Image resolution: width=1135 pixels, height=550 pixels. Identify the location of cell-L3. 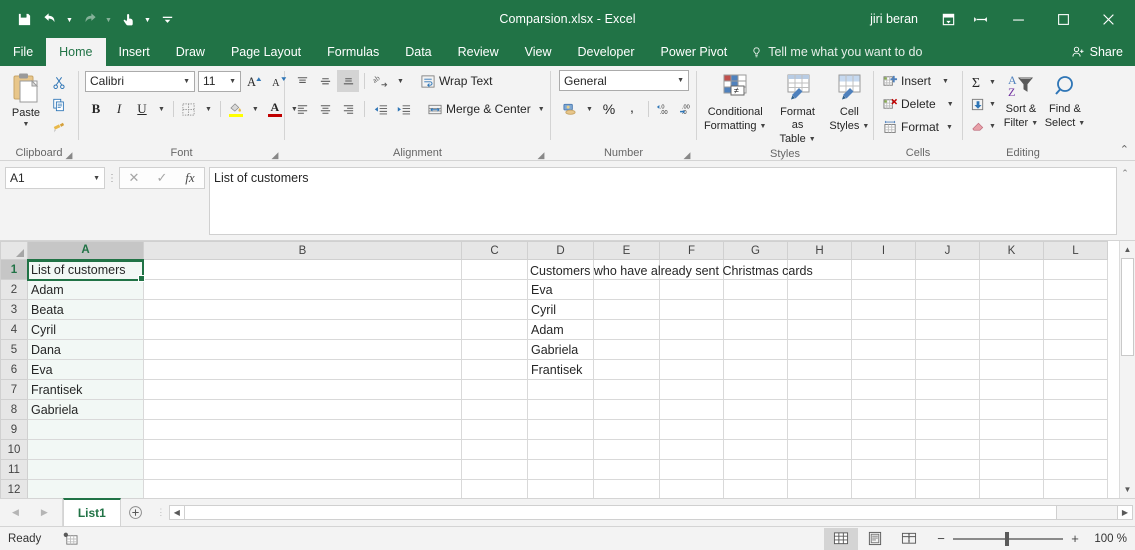
(1075, 309).